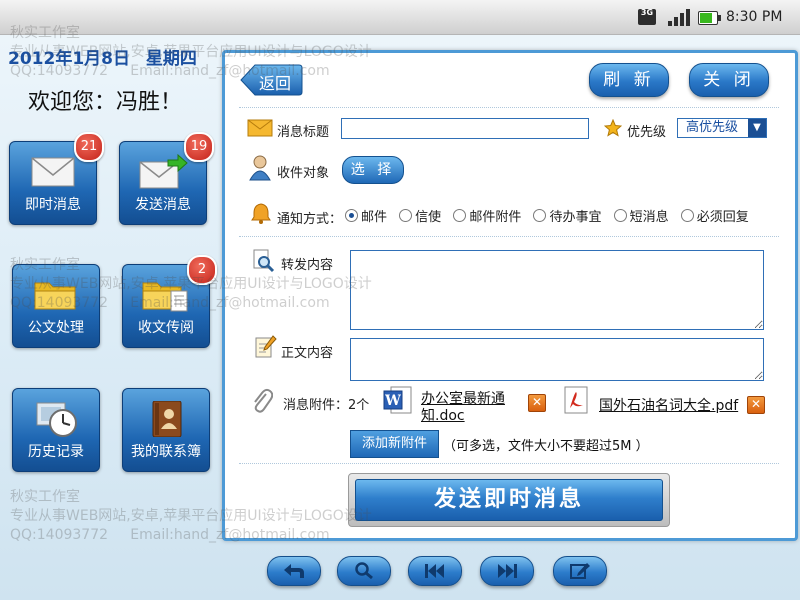 Image resolution: width=800 pixels, height=600 pixels. I want to click on tile-document-circulation: 收文传阅 2, so click(169, 301).